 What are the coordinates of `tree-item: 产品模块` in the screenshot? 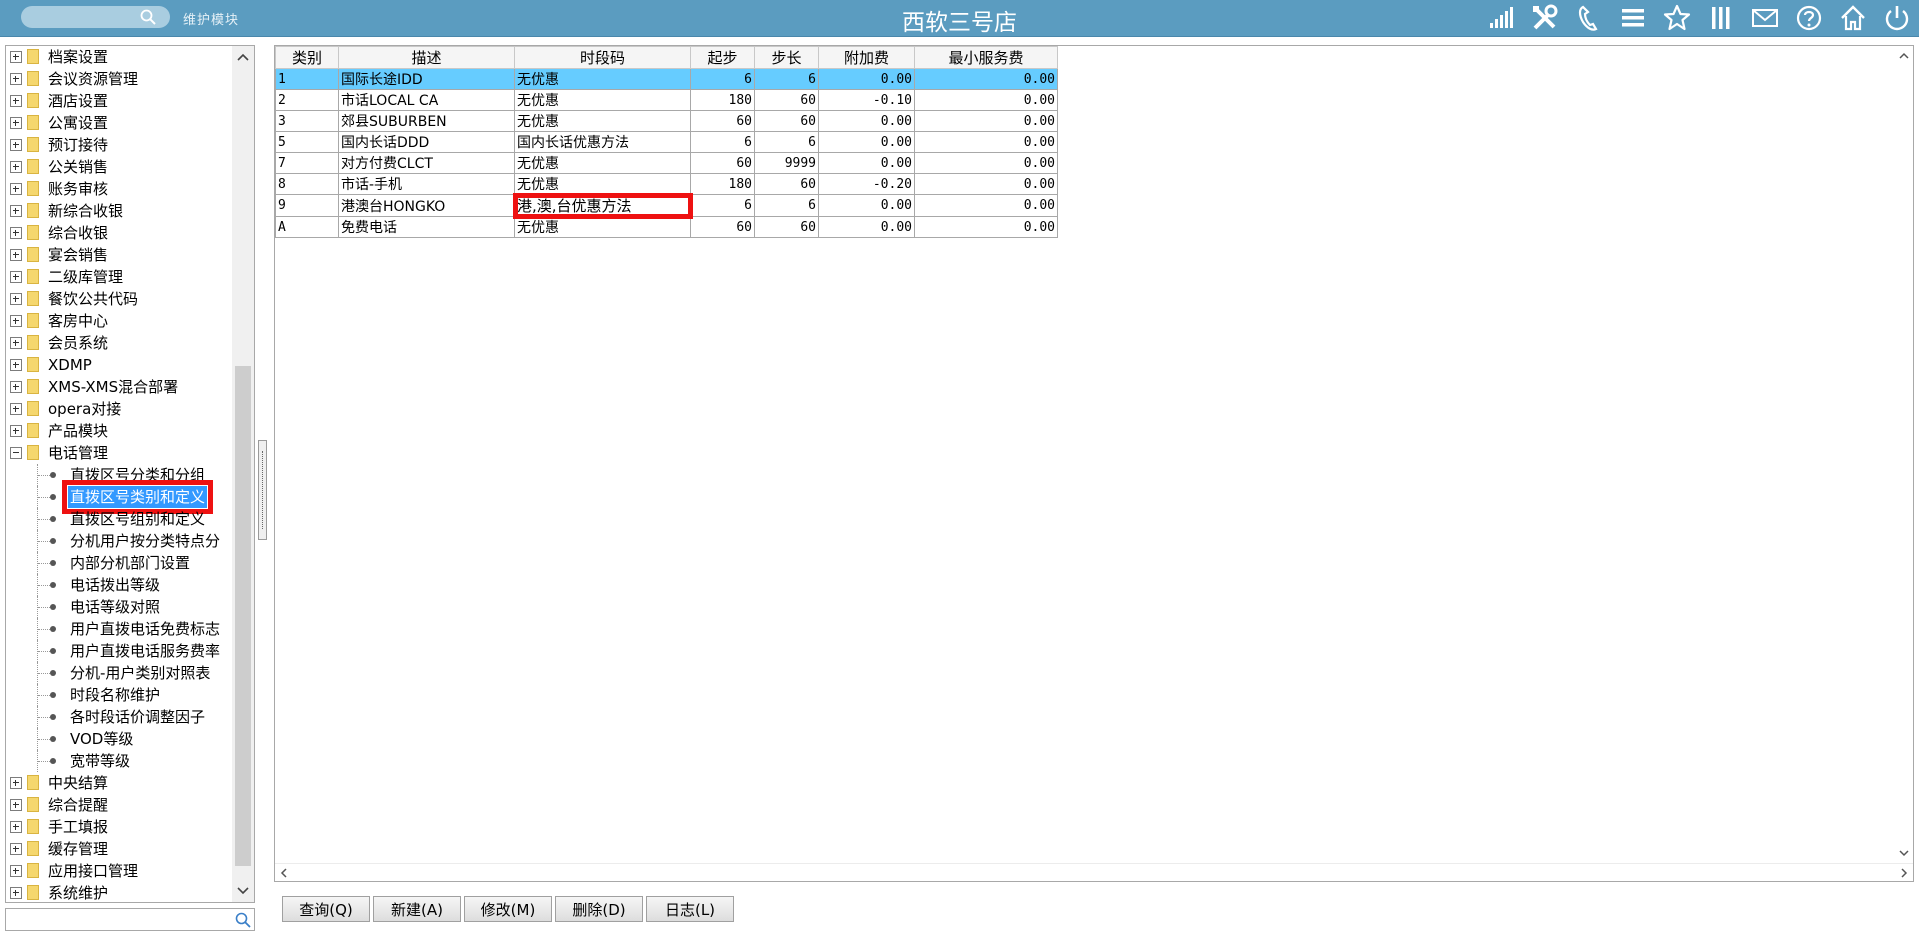 It's located at (119, 431).